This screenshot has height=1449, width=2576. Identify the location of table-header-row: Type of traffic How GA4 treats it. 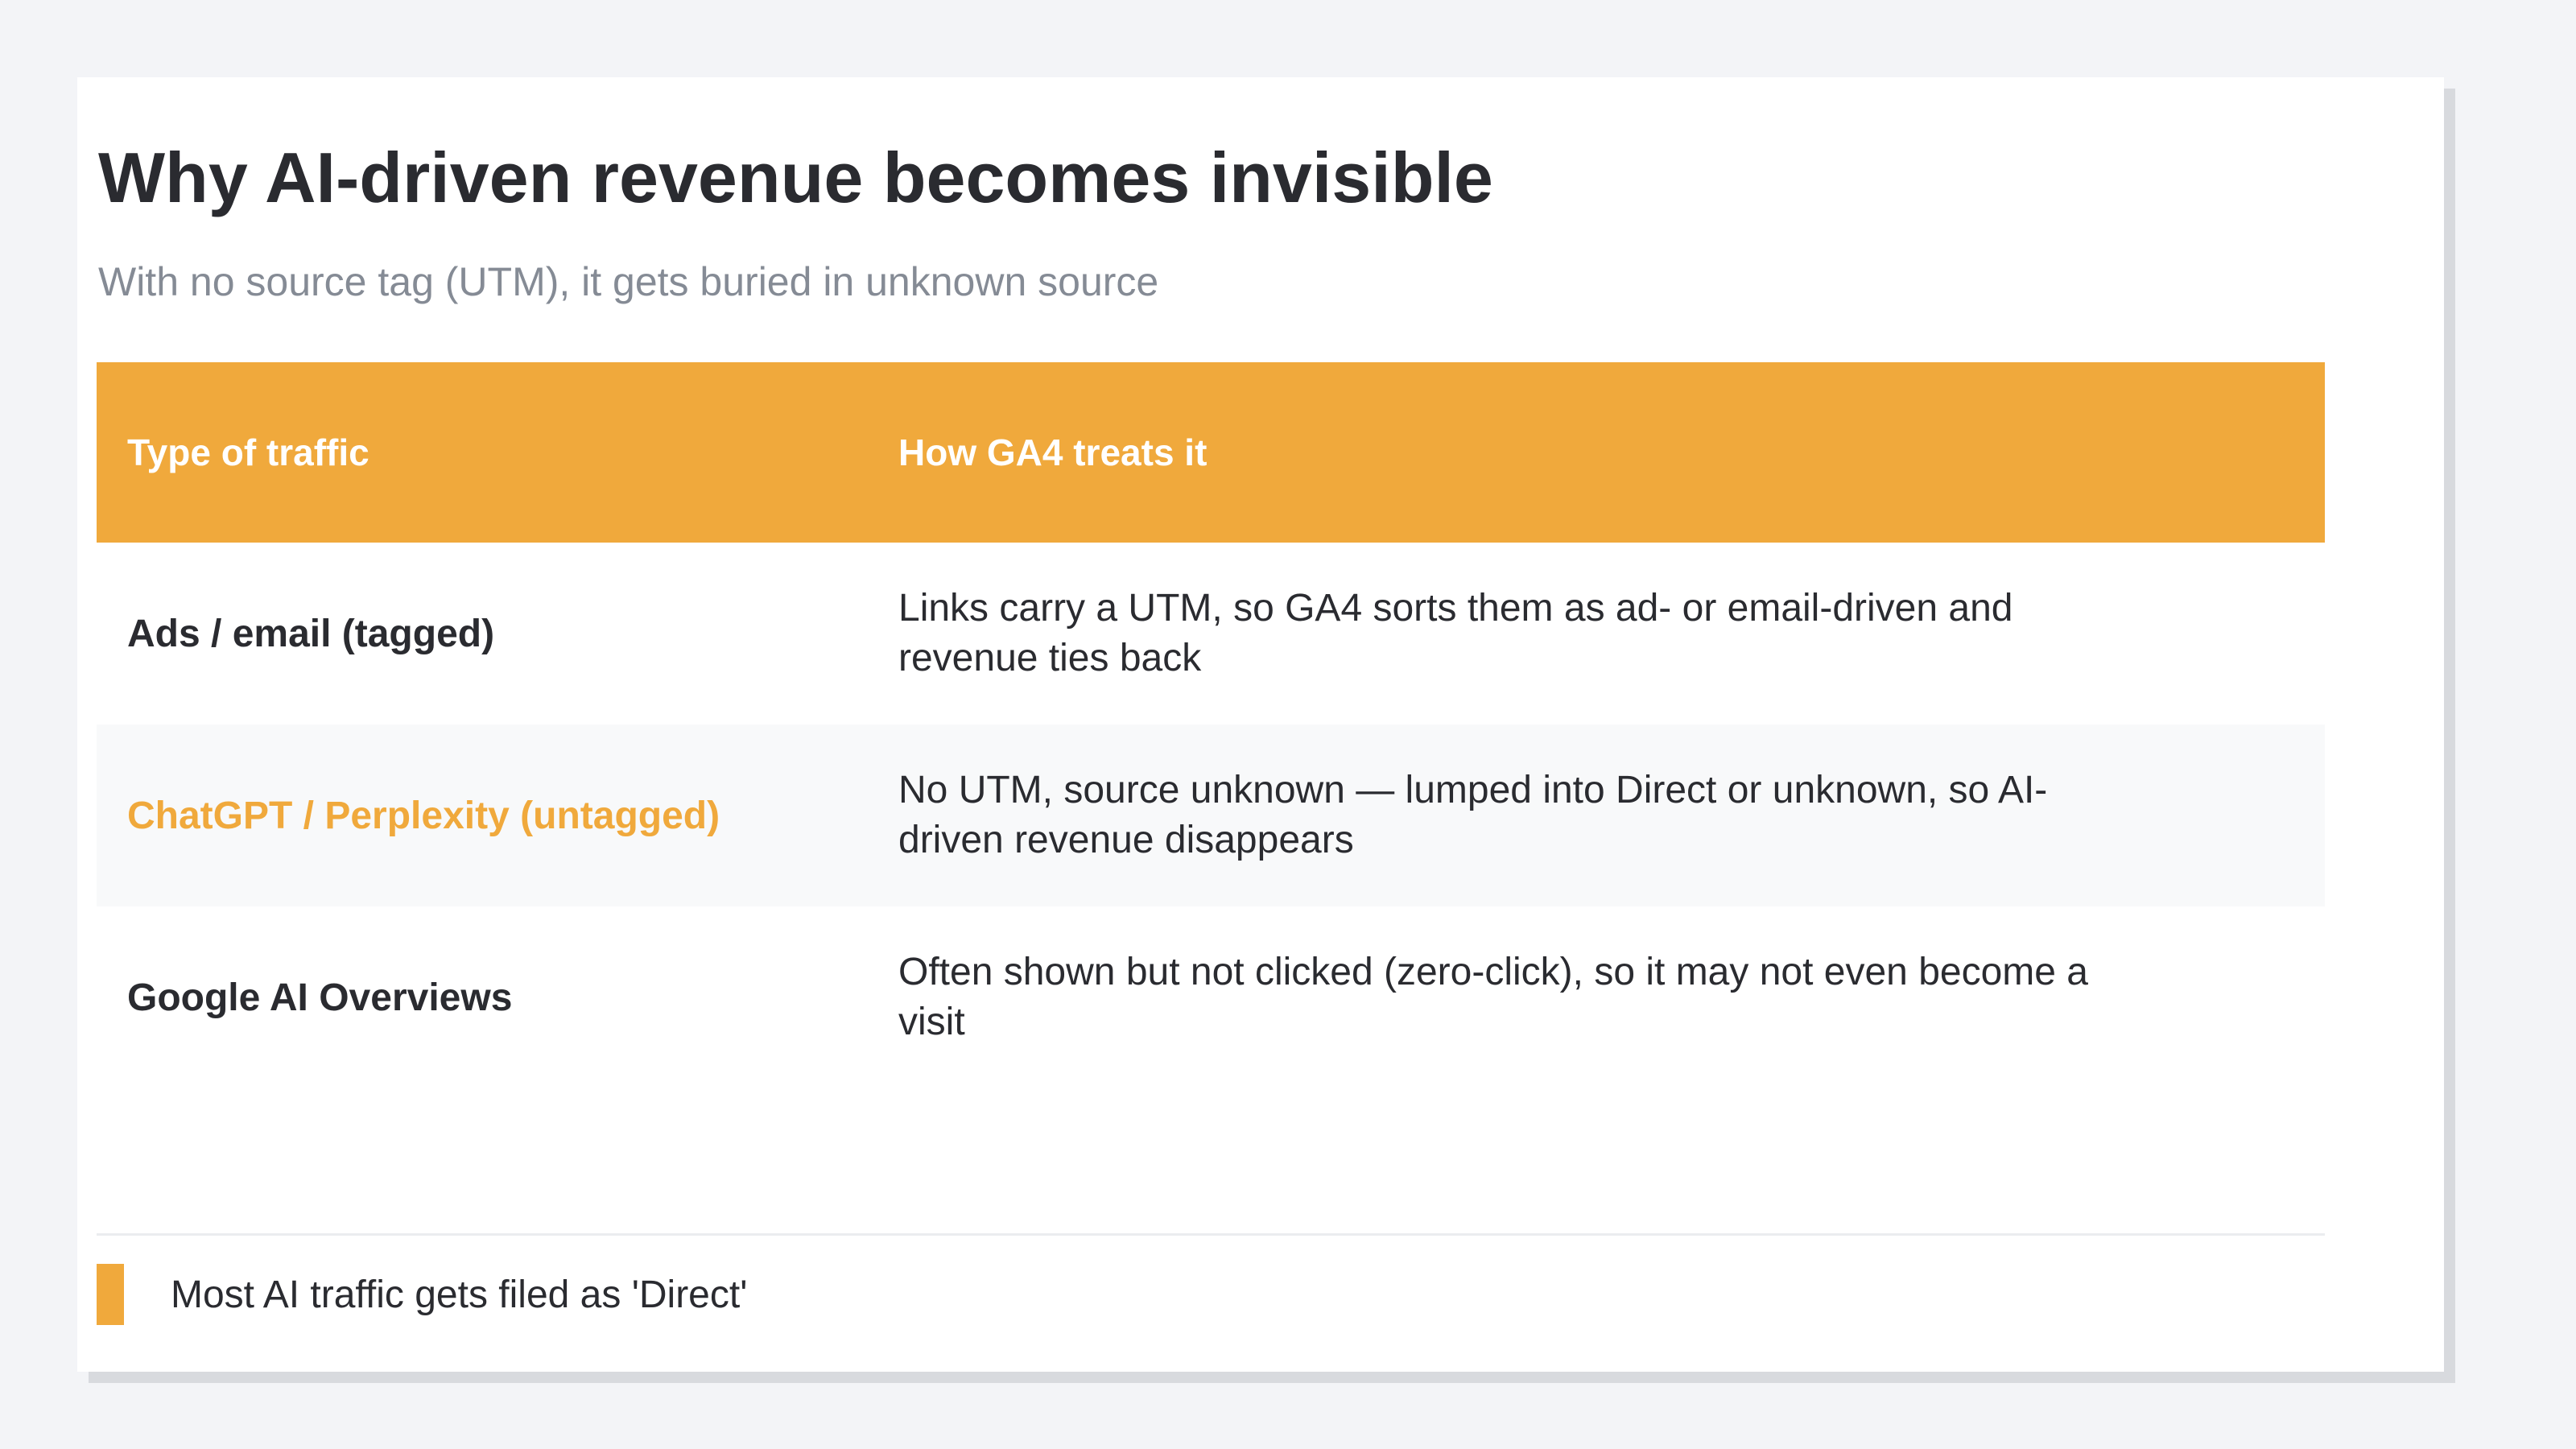
(1211, 452).